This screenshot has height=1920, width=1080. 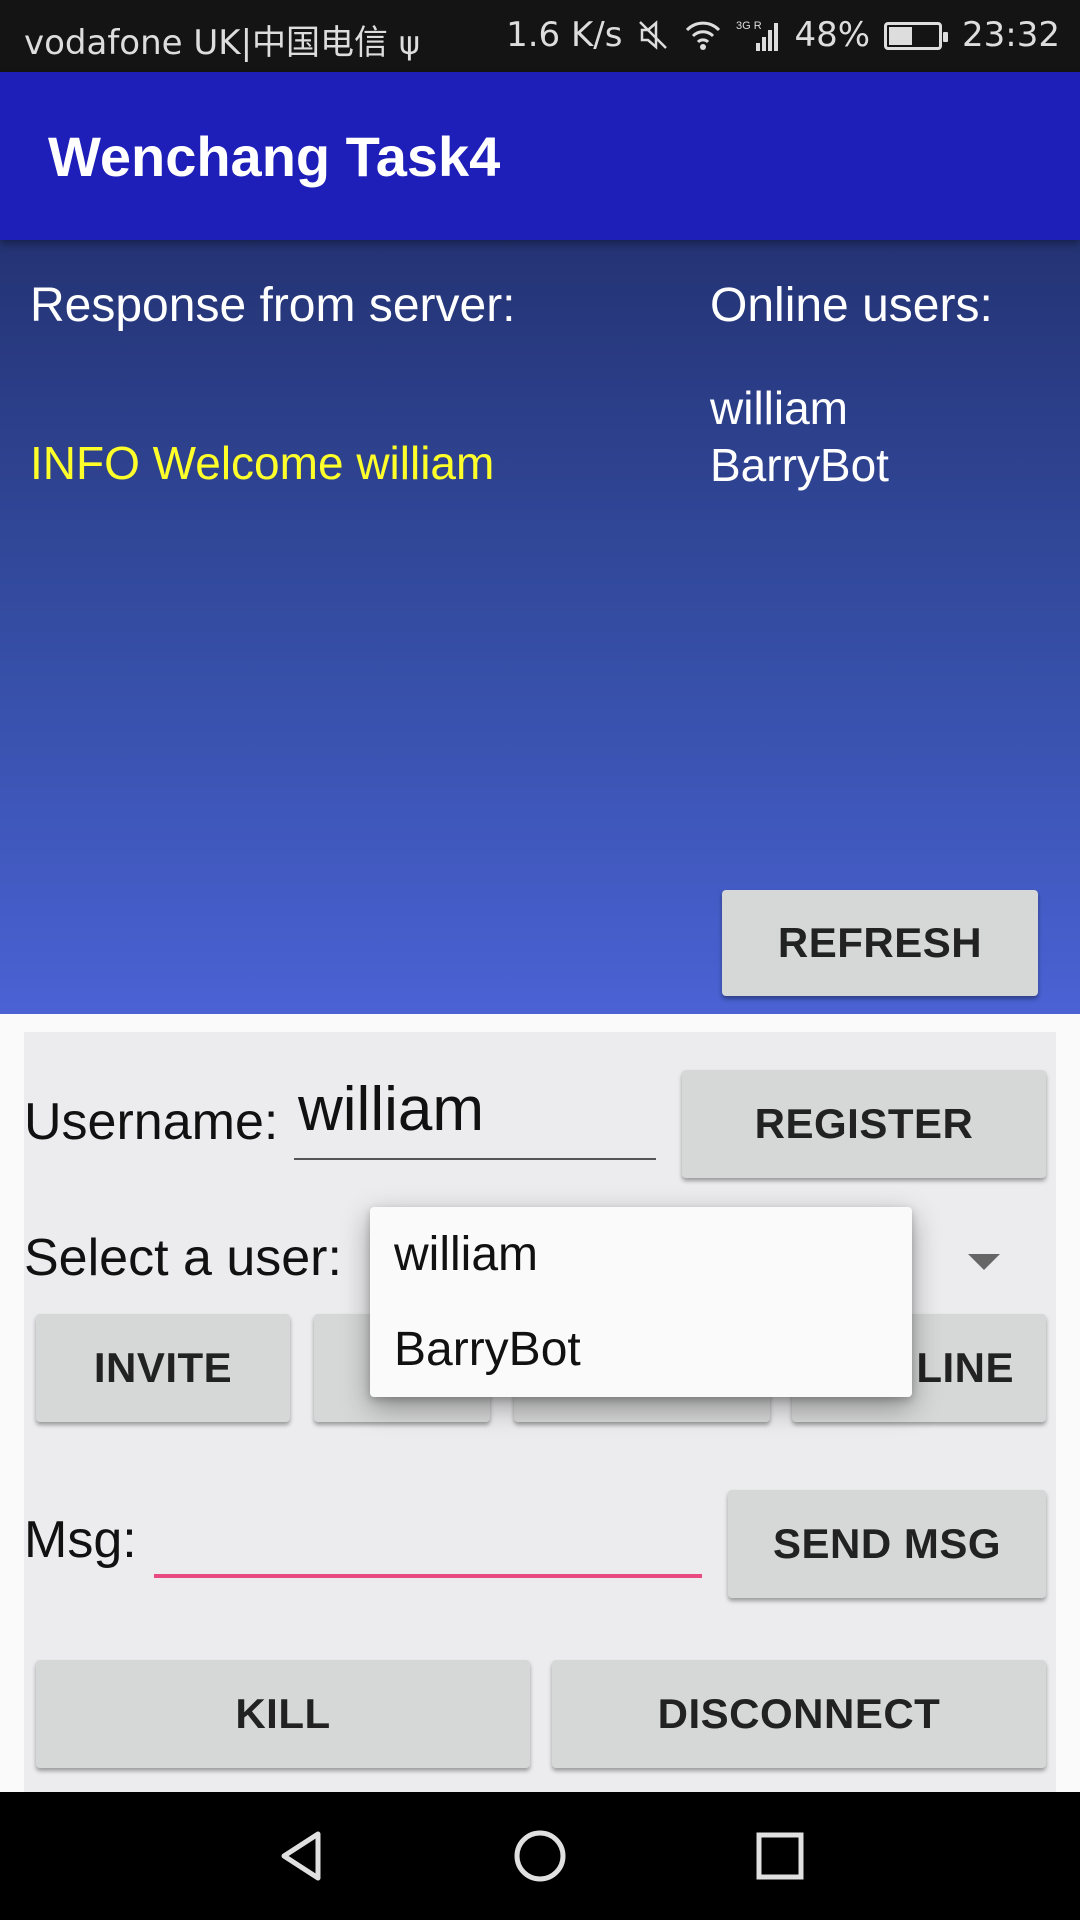 I want to click on status-left: vodafone UK|中国电信 ψ, so click(x=222, y=39).